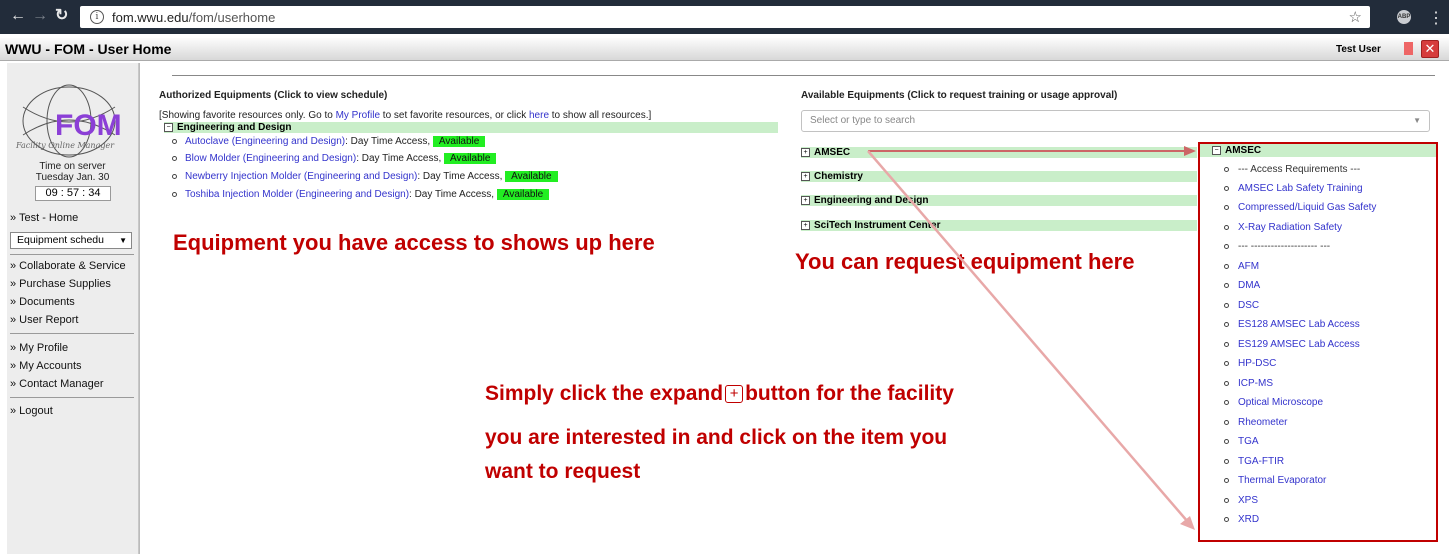 This screenshot has width=1449, height=554. Describe the element at coordinates (1028, 336) in the screenshot. I see `arrow-to-list` at that location.